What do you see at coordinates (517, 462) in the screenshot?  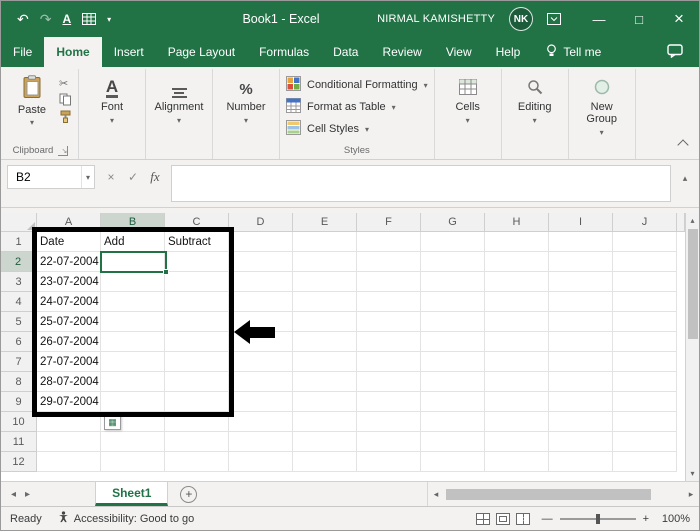 I see `cell-H12` at bounding box center [517, 462].